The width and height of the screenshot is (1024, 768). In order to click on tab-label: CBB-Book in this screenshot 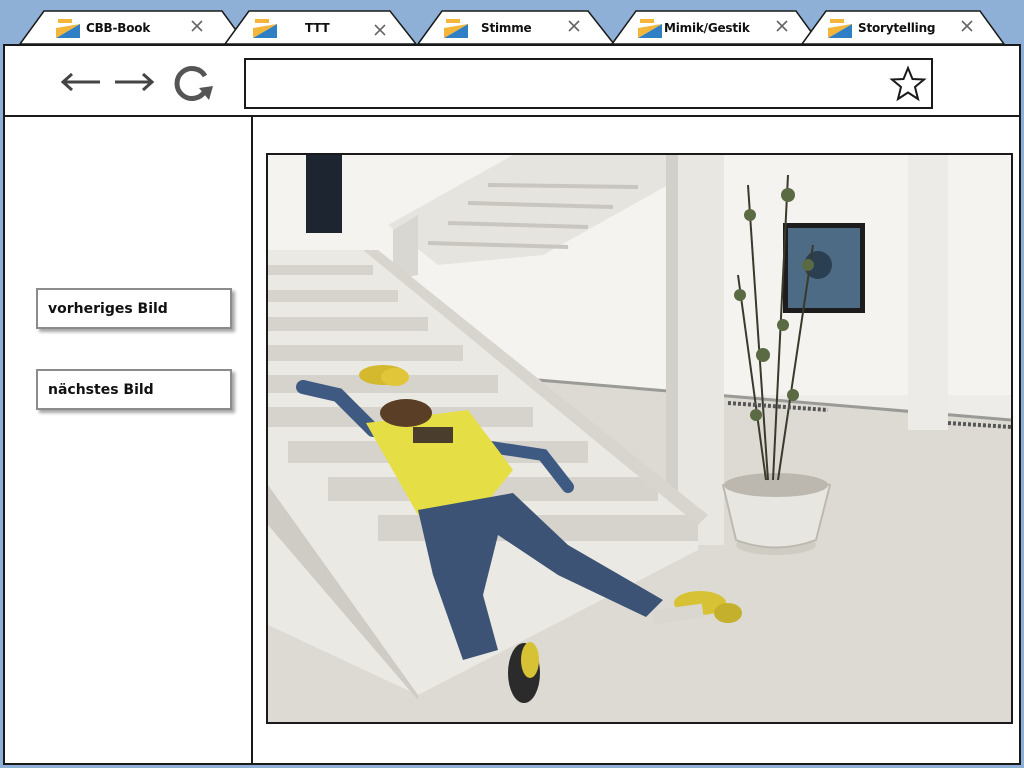, I will do `click(118, 28)`.